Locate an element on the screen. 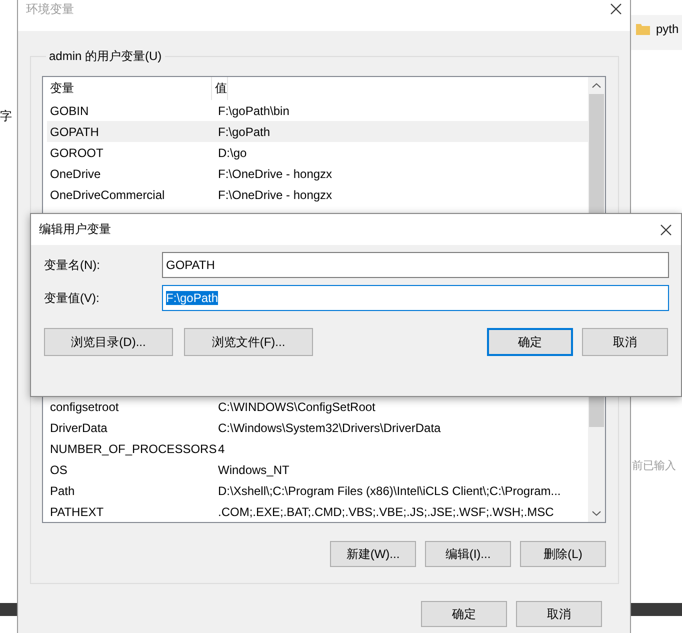  list-row: OneDrive F:\OneDrive - hongzx is located at coordinates (317, 173).